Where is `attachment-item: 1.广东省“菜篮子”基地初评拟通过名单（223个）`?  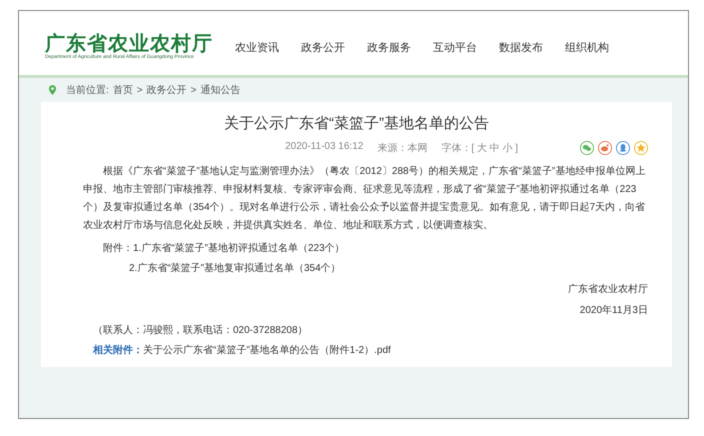 attachment-item: 1.广东省“菜篮子”基地初评拟通过名单（223个） is located at coordinates (239, 249).